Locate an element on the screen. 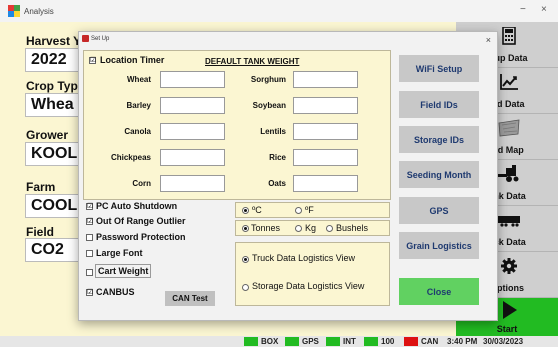  location-timer-label: Location Timer is located at coordinates (132, 60).